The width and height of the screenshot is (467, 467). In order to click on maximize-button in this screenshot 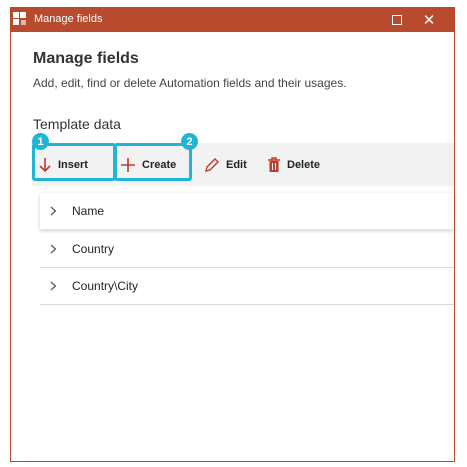, I will do `click(397, 19)`.